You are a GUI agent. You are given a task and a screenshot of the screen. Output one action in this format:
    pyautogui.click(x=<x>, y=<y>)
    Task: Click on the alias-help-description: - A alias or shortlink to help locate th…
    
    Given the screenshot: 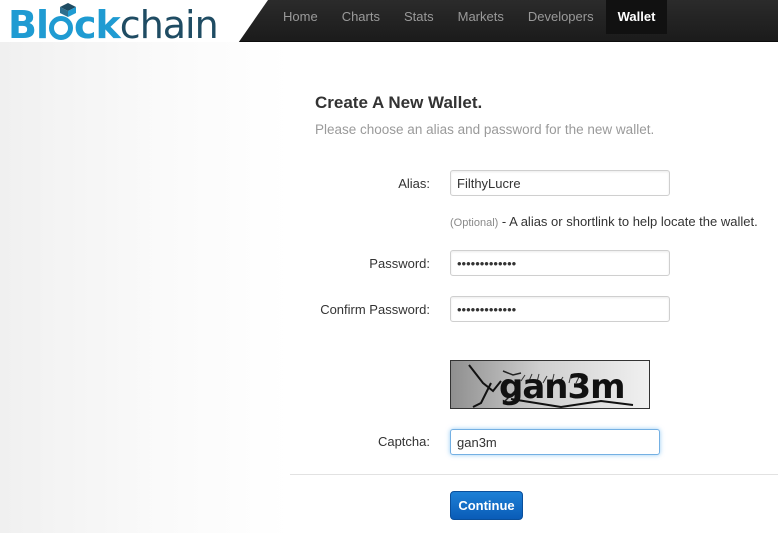 What is the action you would take?
    pyautogui.click(x=628, y=221)
    